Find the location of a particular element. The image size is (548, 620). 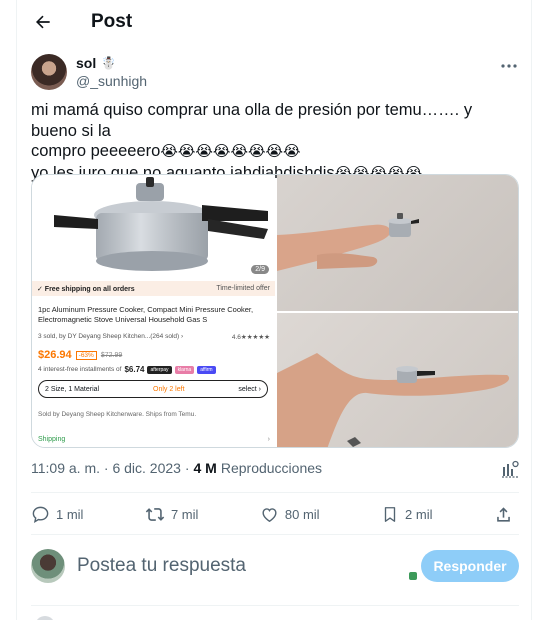

size-selector: 2 Size, 1 Material Only 2 left select › is located at coordinates (153, 389).